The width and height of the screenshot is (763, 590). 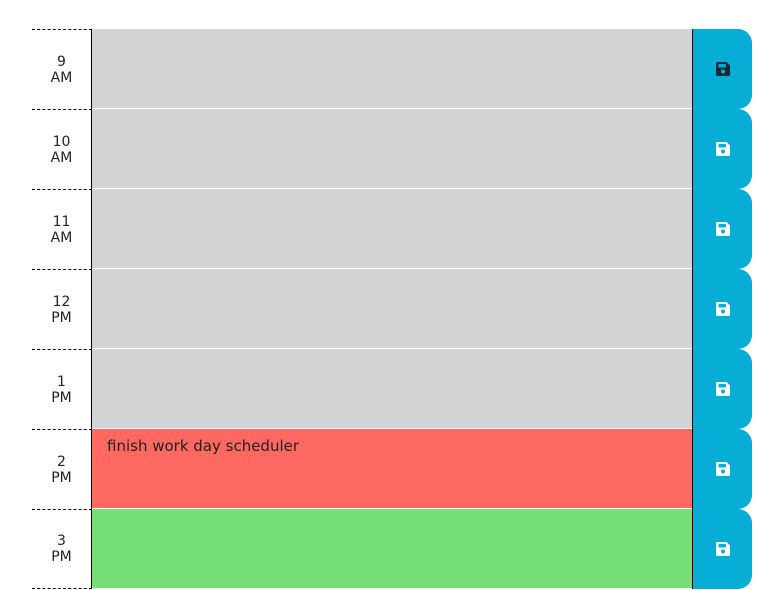 I want to click on hour-label: 11 AM, so click(x=62, y=229).